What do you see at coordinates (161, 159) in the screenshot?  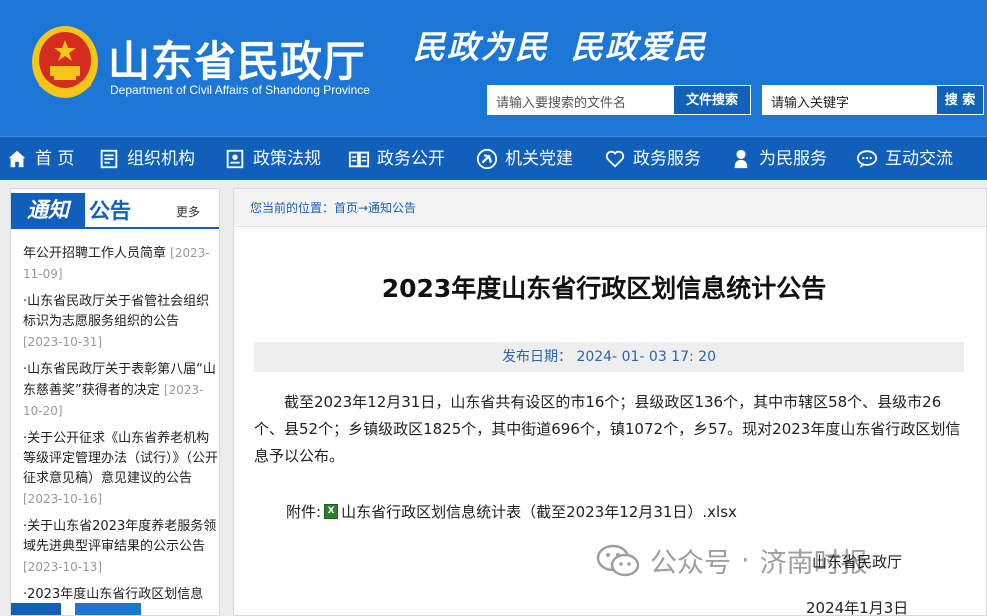 I see `nav-label: 组织机构` at bounding box center [161, 159].